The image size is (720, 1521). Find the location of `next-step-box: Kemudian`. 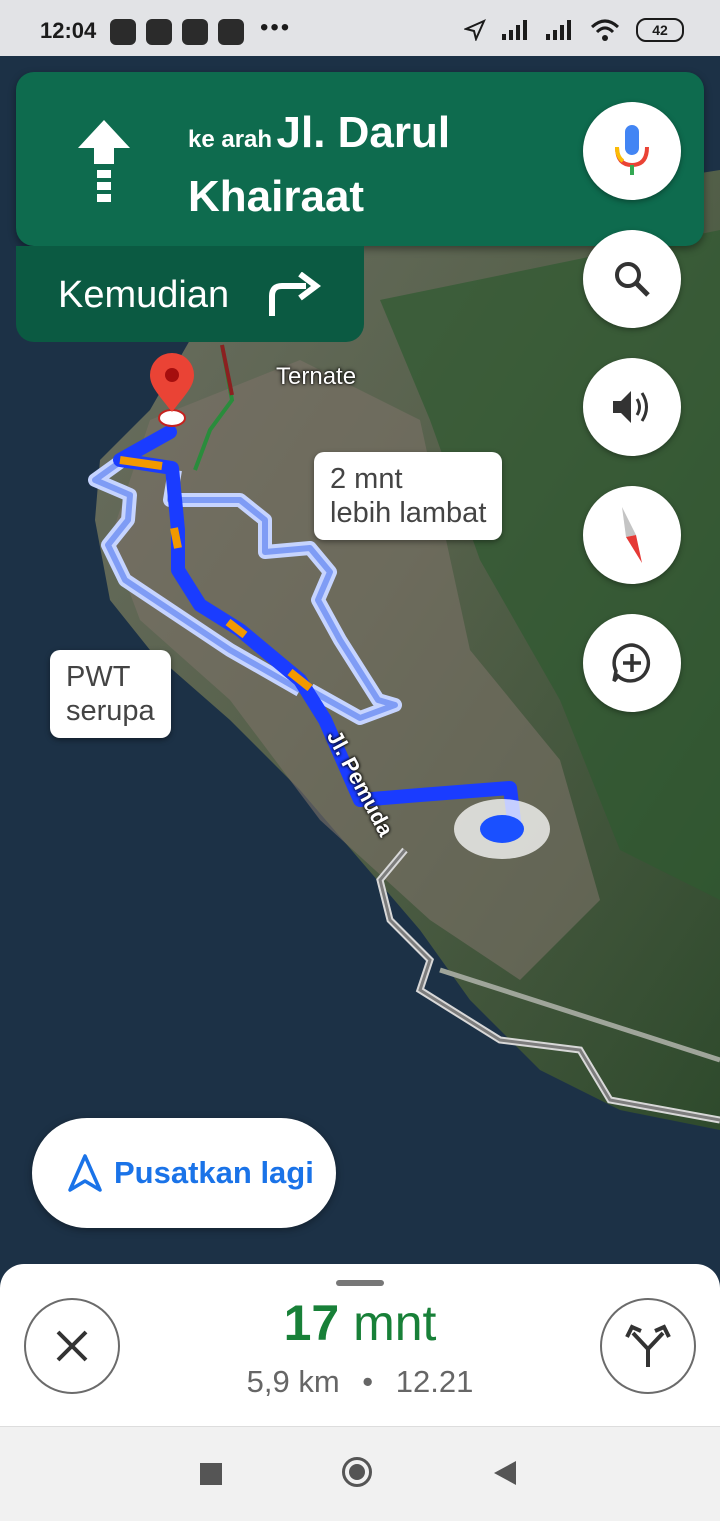

next-step-box: Kemudian is located at coordinates (190, 294).